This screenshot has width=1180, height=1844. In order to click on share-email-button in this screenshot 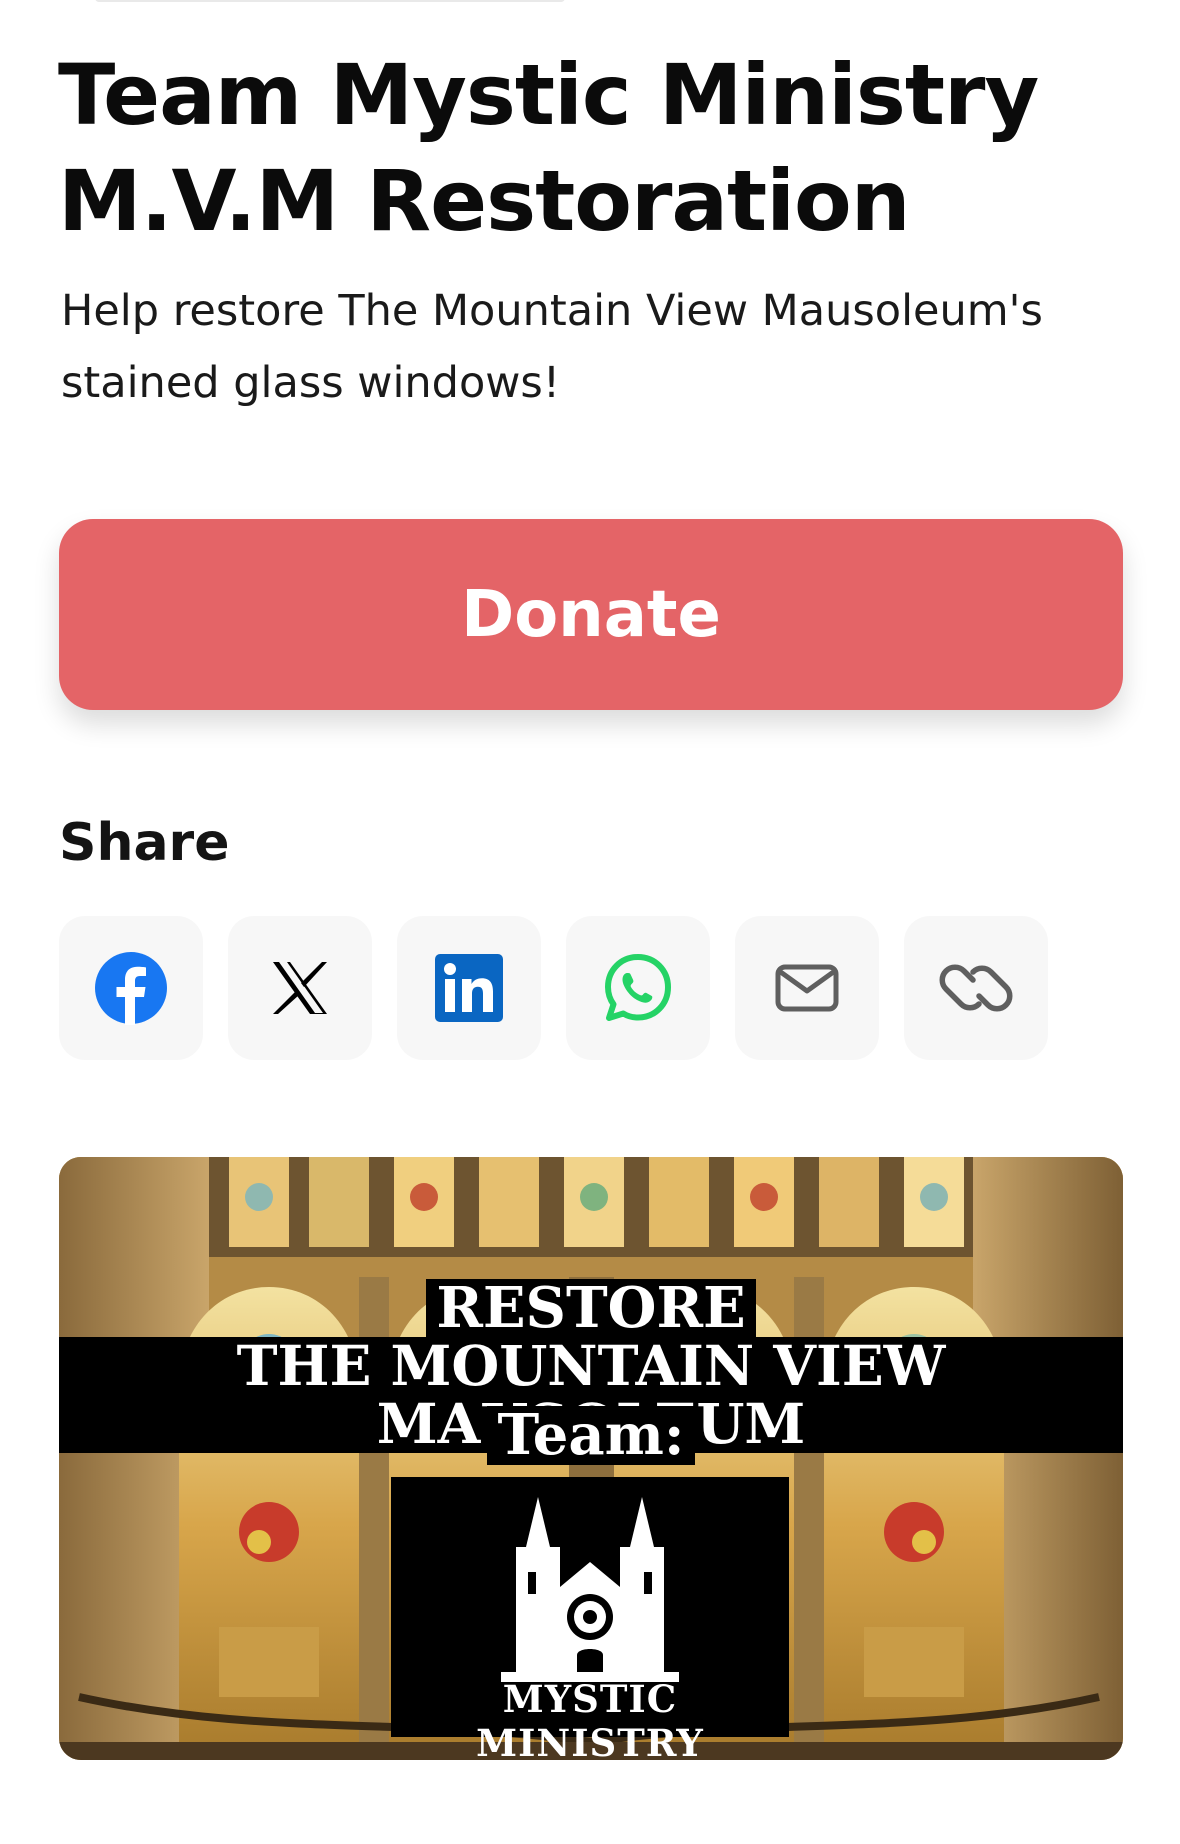, I will do `click(807, 988)`.